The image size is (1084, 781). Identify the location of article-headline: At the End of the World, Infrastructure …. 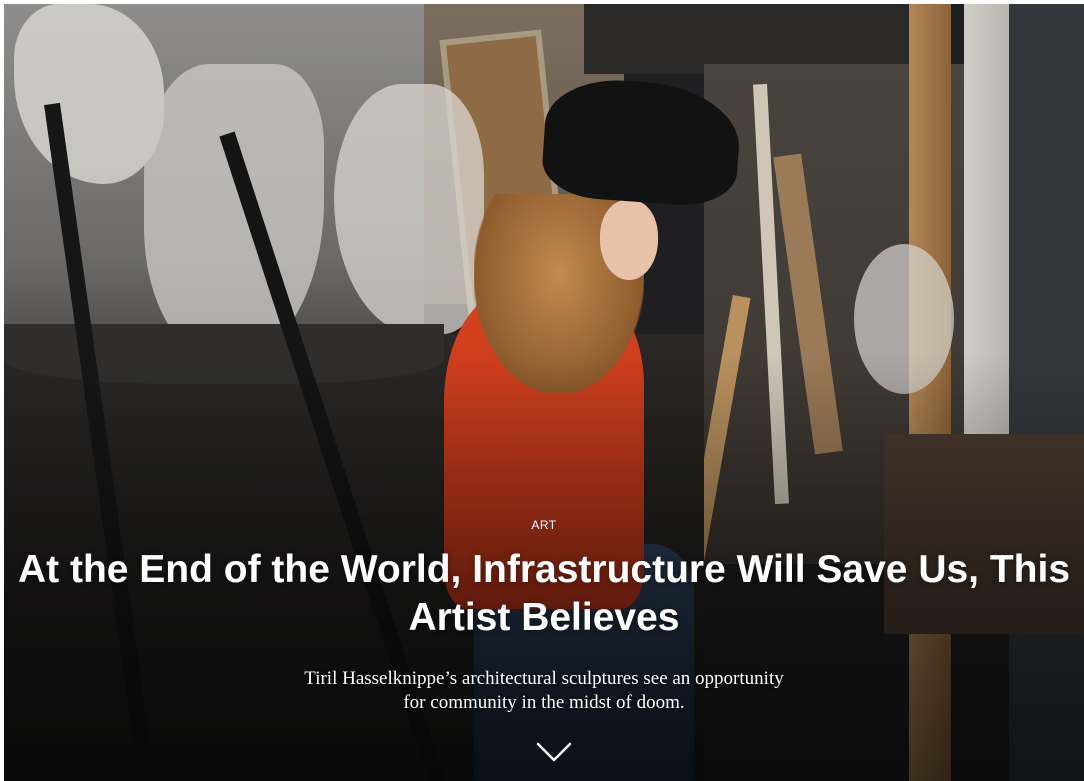
(544, 593).